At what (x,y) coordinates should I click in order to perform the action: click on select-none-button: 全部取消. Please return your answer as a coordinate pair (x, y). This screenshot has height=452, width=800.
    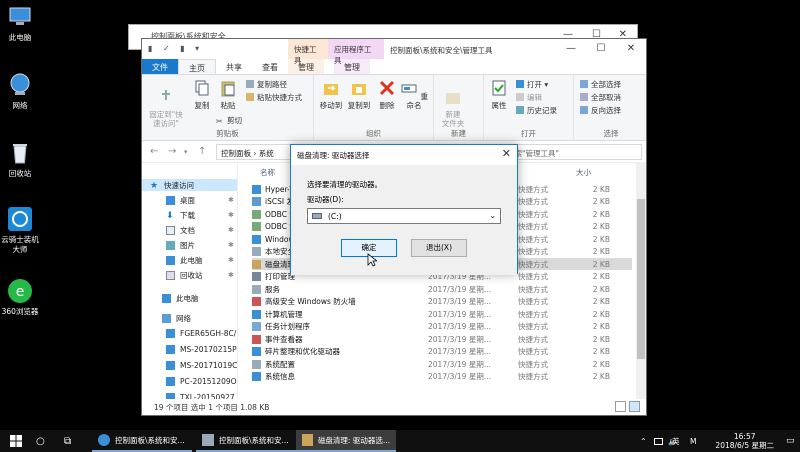
    Looking at the image, I should click on (600, 97).